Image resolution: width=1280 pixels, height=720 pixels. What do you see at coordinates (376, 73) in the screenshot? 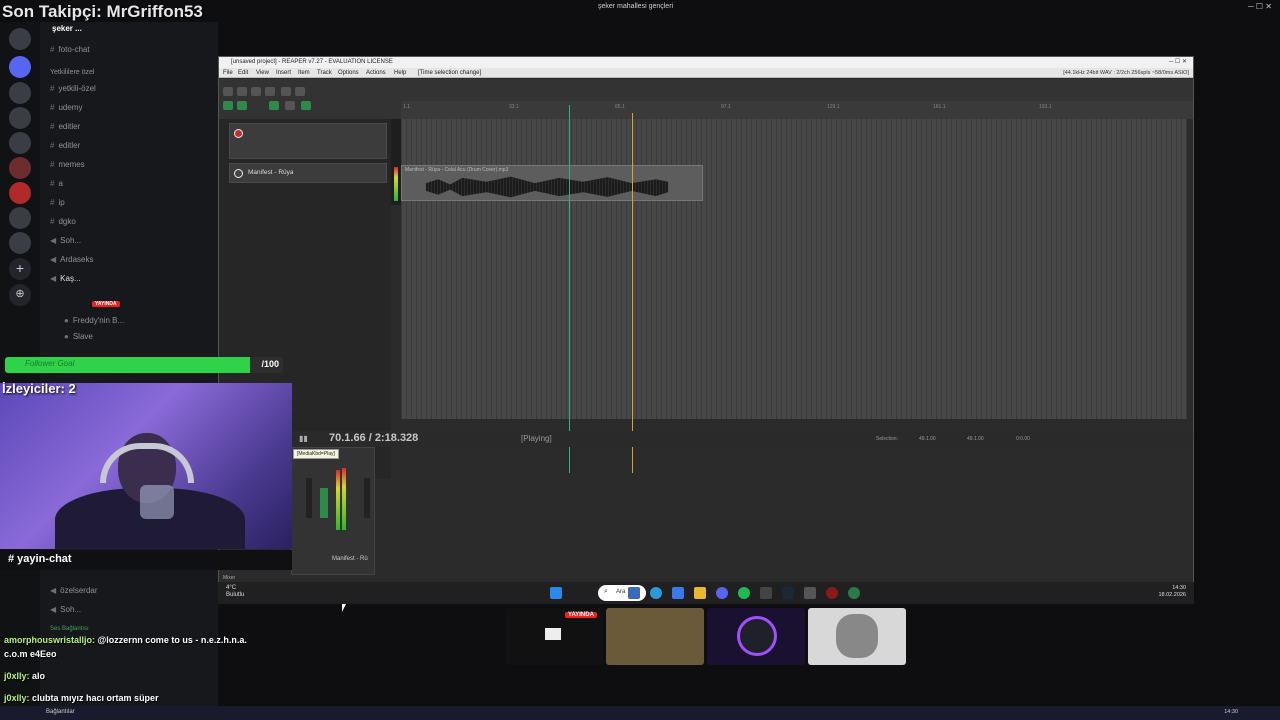
I see `menu-actions: Actions` at bounding box center [376, 73].